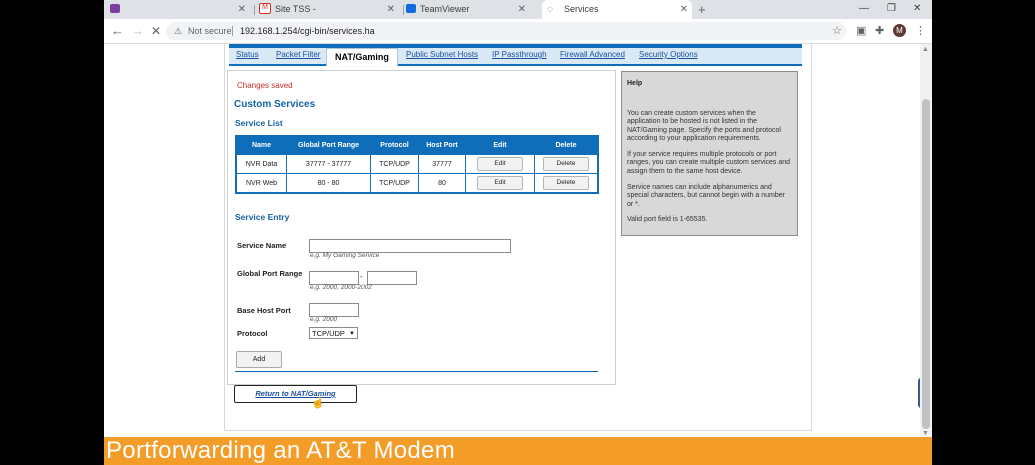  I want to click on back-icon: ←, so click(117, 31).